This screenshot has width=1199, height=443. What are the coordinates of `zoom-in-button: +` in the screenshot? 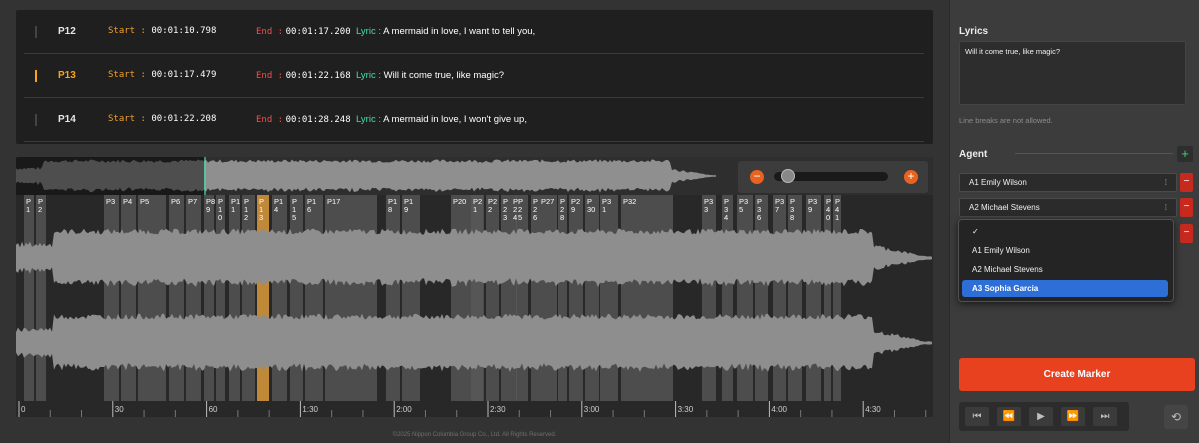 It's located at (911, 177).